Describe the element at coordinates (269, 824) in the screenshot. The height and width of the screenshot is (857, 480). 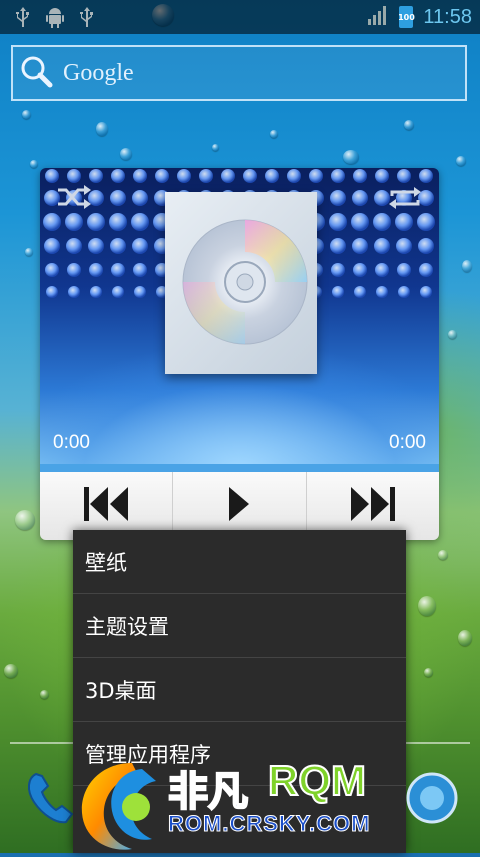
I see `watermark-url: ROM.CRSKY.COM` at that location.